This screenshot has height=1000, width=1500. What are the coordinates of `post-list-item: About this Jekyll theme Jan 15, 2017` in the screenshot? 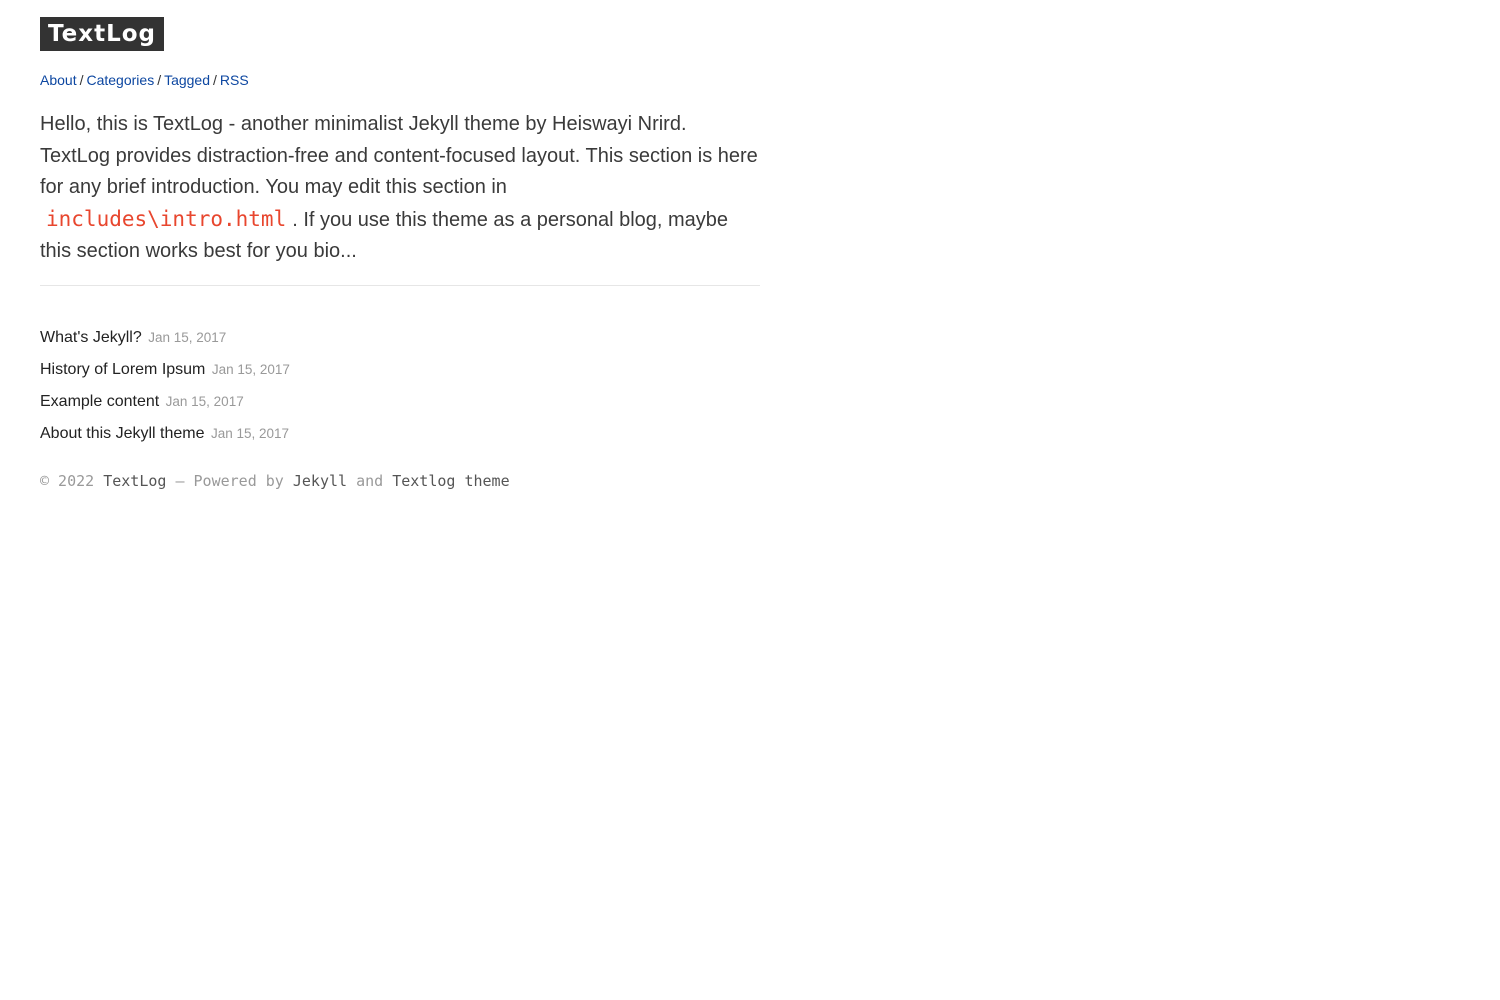 It's located at (400, 434).